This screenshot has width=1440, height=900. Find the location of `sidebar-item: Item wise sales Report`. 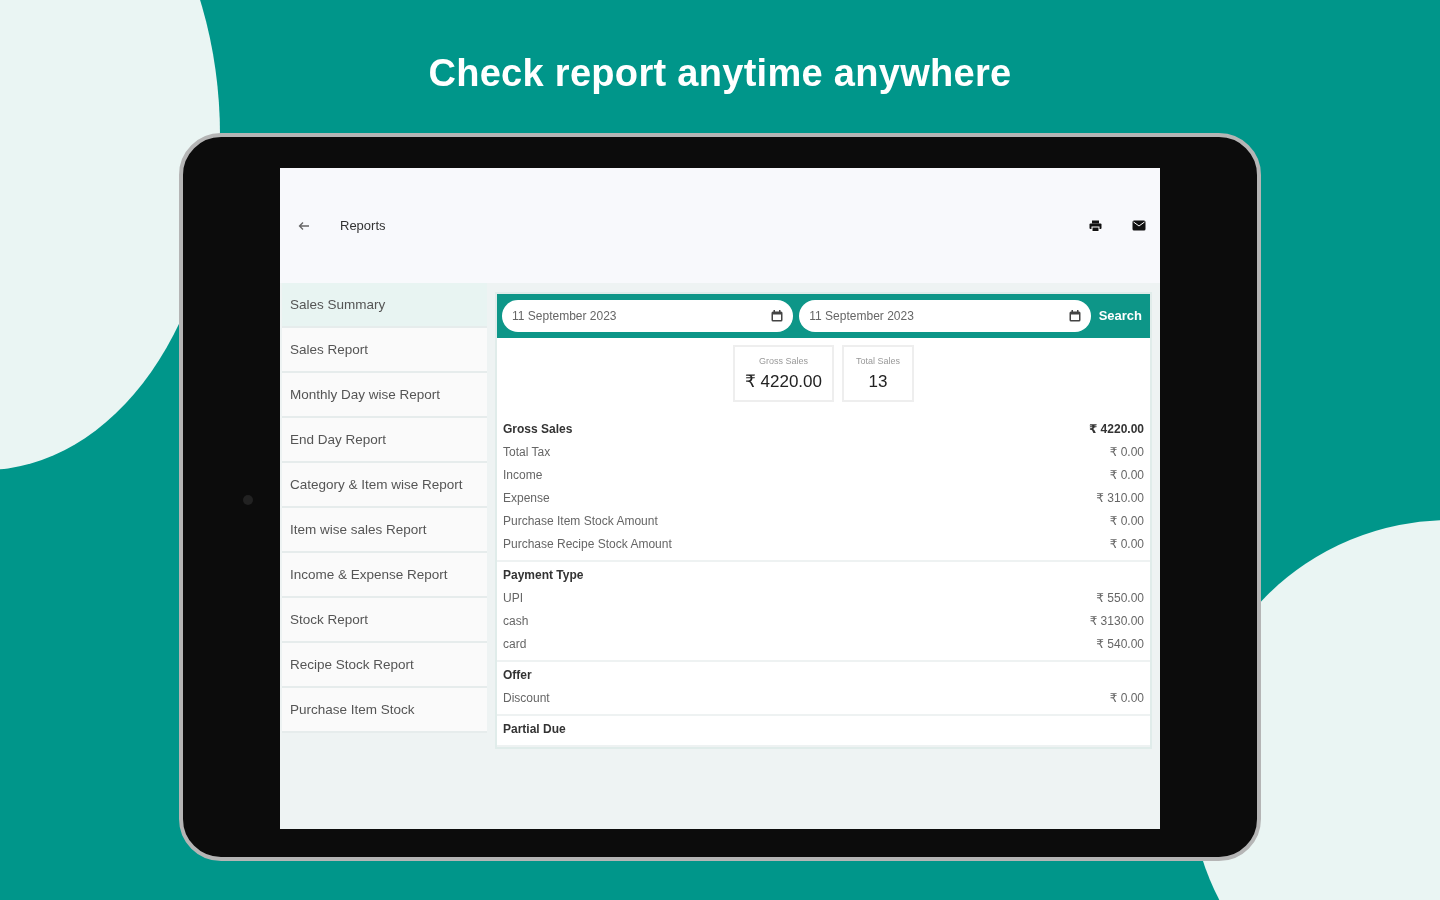

sidebar-item: Item wise sales Report is located at coordinates (384, 530).